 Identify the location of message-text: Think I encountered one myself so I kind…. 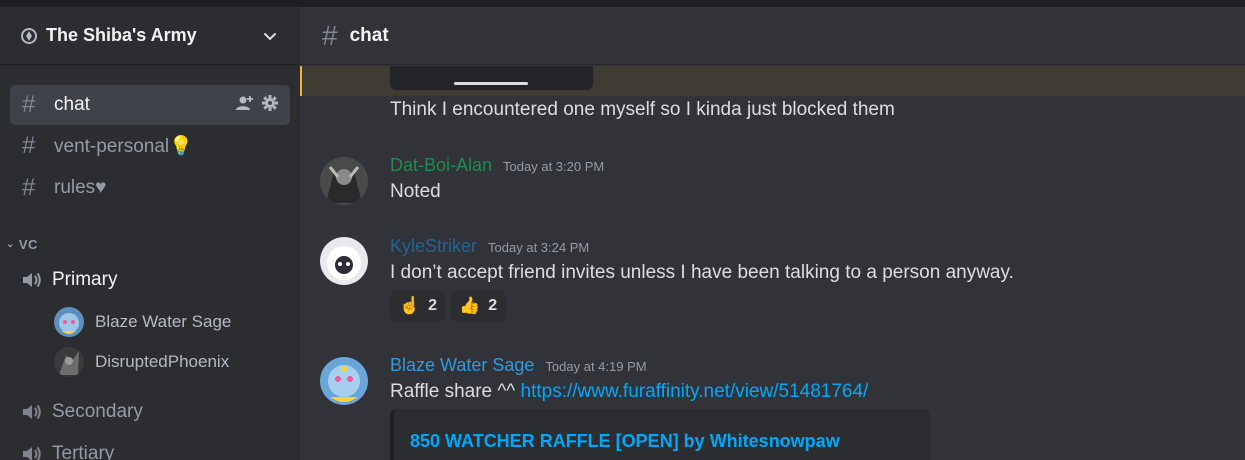
(642, 109).